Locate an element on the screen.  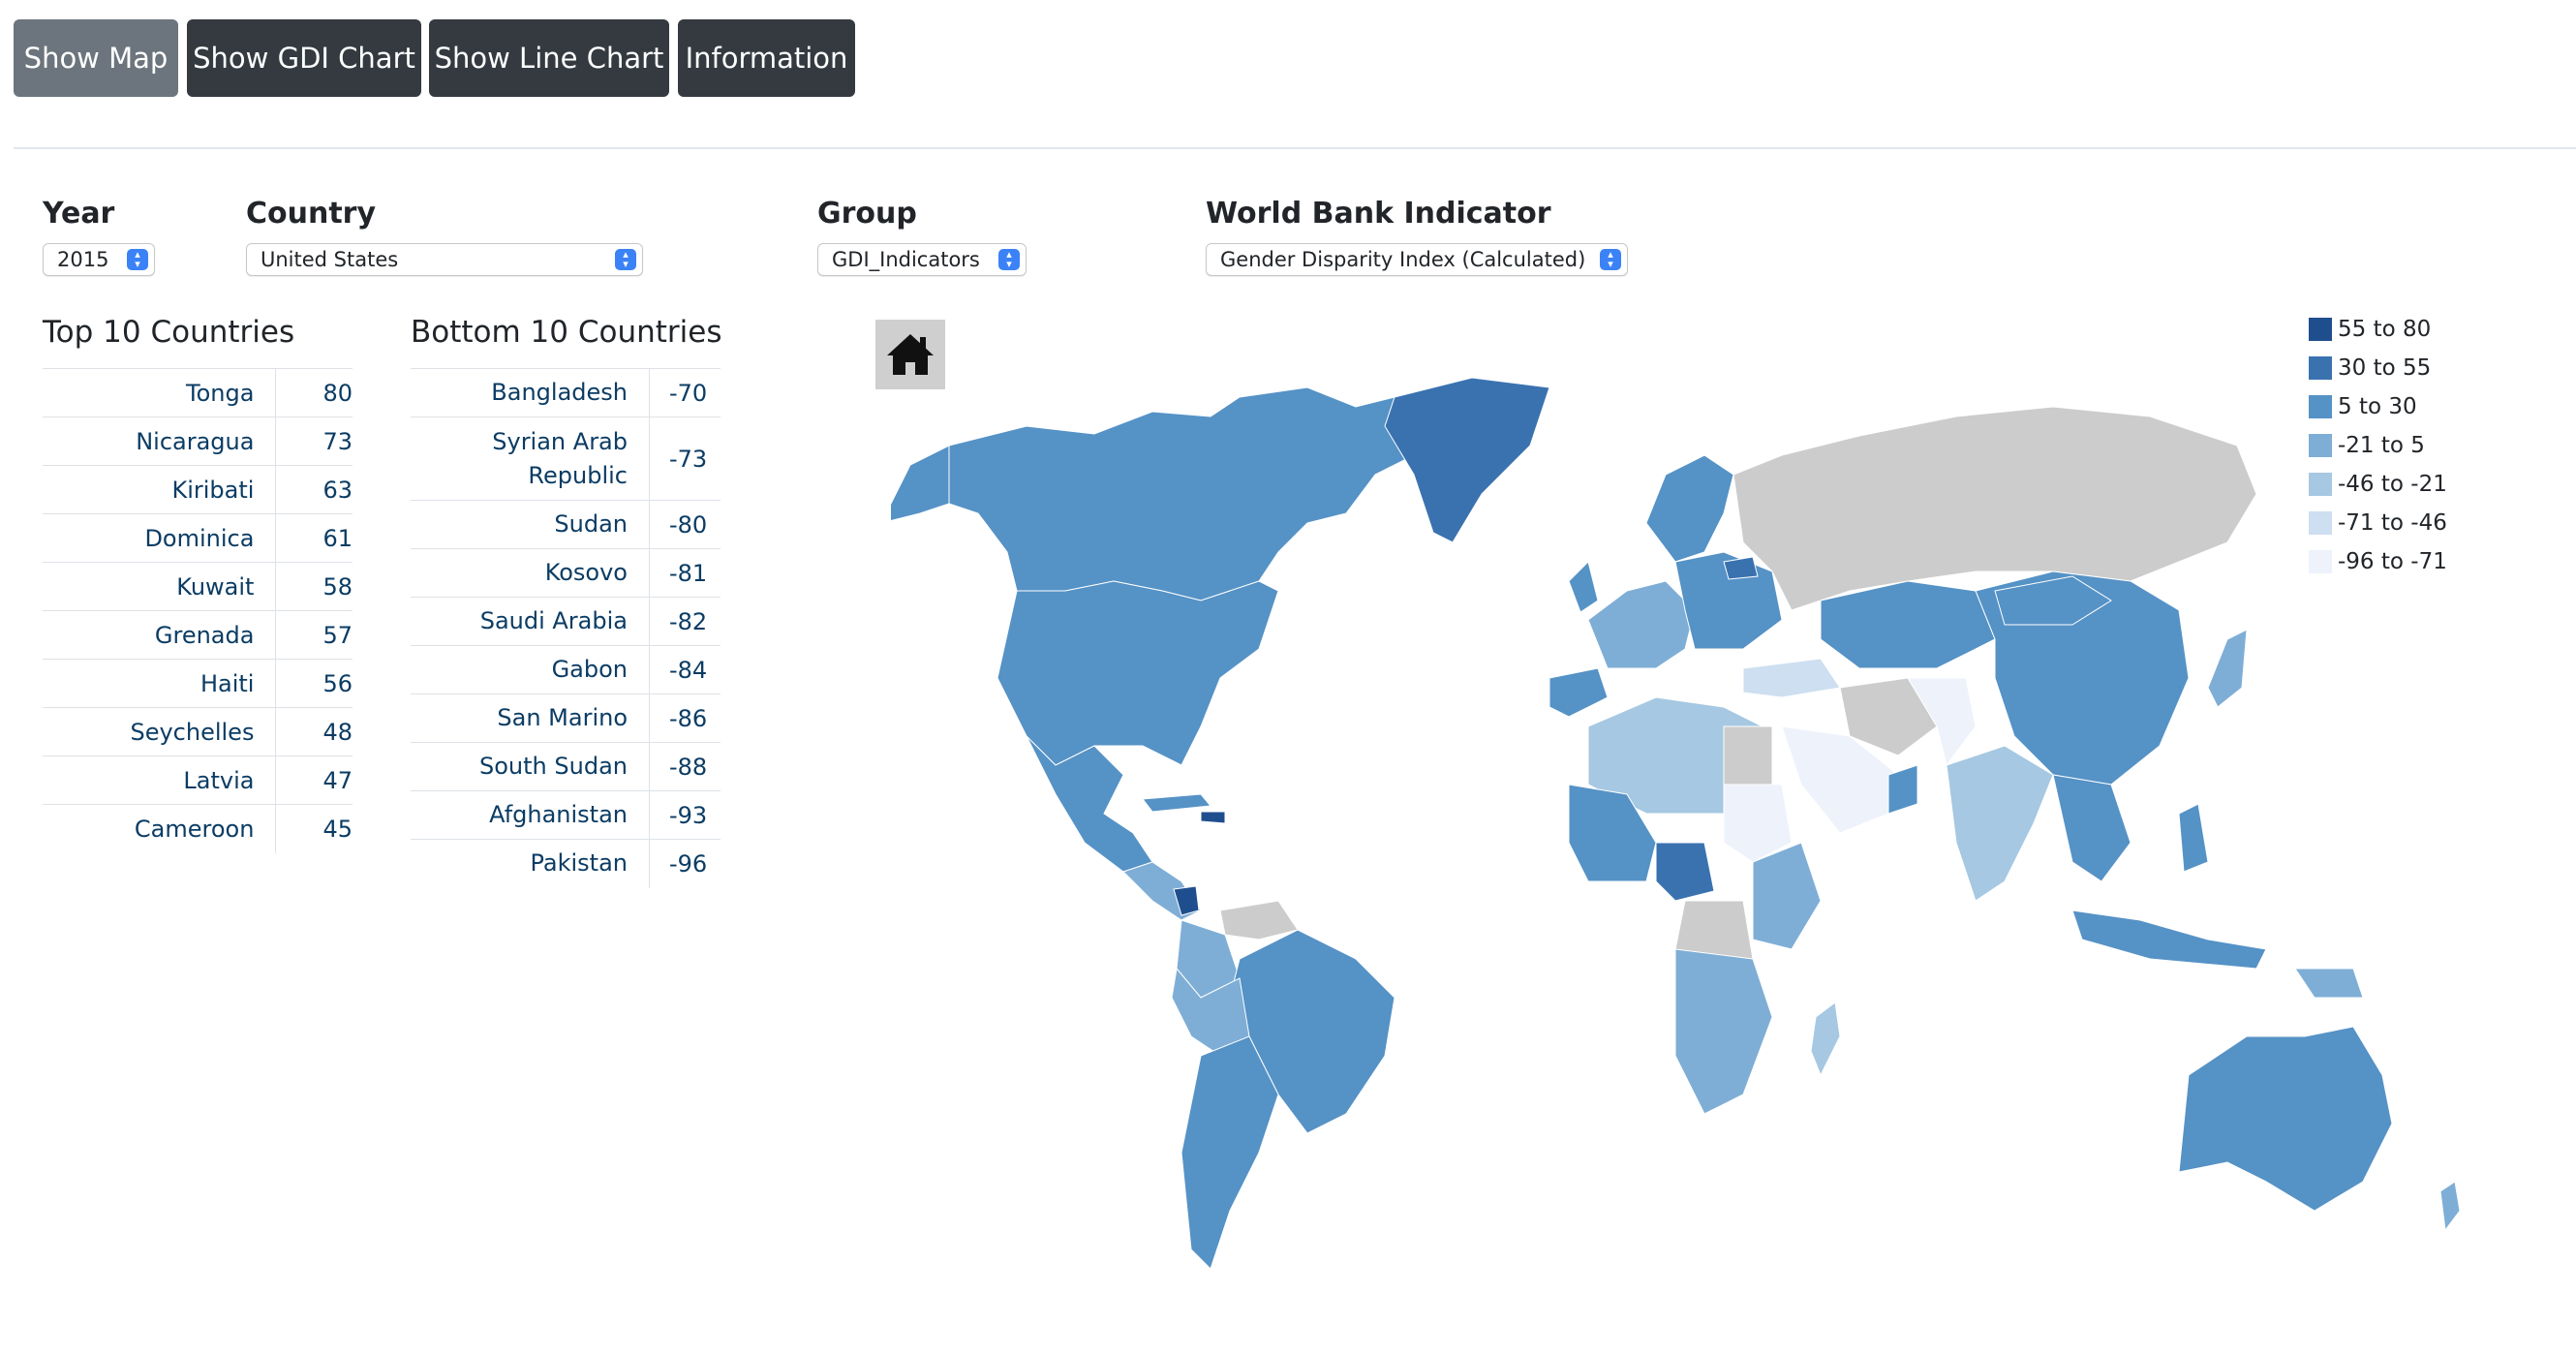
gdi-value-cell: -81 is located at coordinates (685, 573).